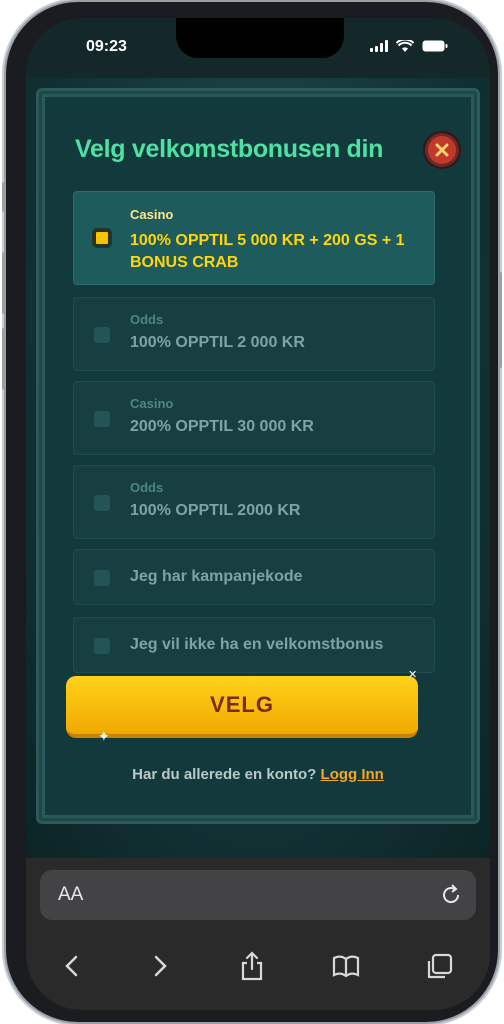 This screenshot has width=504, height=1024. Describe the element at coordinates (216, 576) in the screenshot. I see `option-label: Jeg har kampanjekode` at that location.